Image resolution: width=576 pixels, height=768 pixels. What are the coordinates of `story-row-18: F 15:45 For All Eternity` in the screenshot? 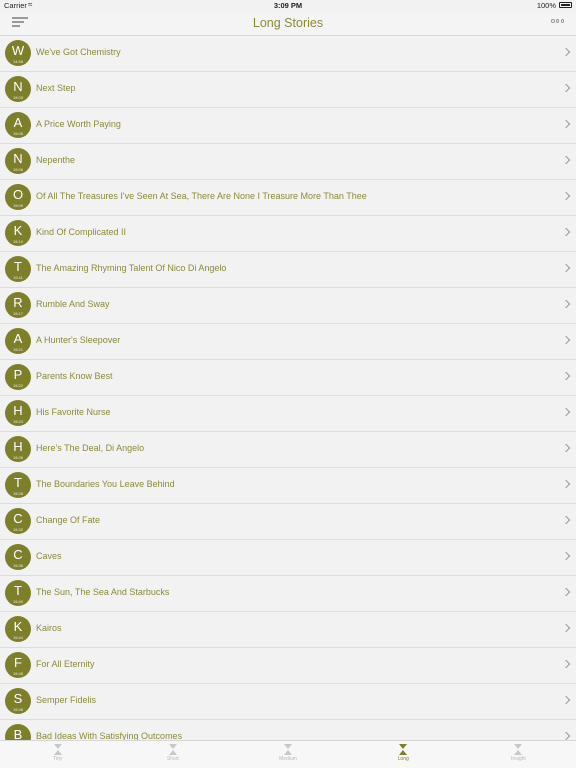 It's located at (288, 666).